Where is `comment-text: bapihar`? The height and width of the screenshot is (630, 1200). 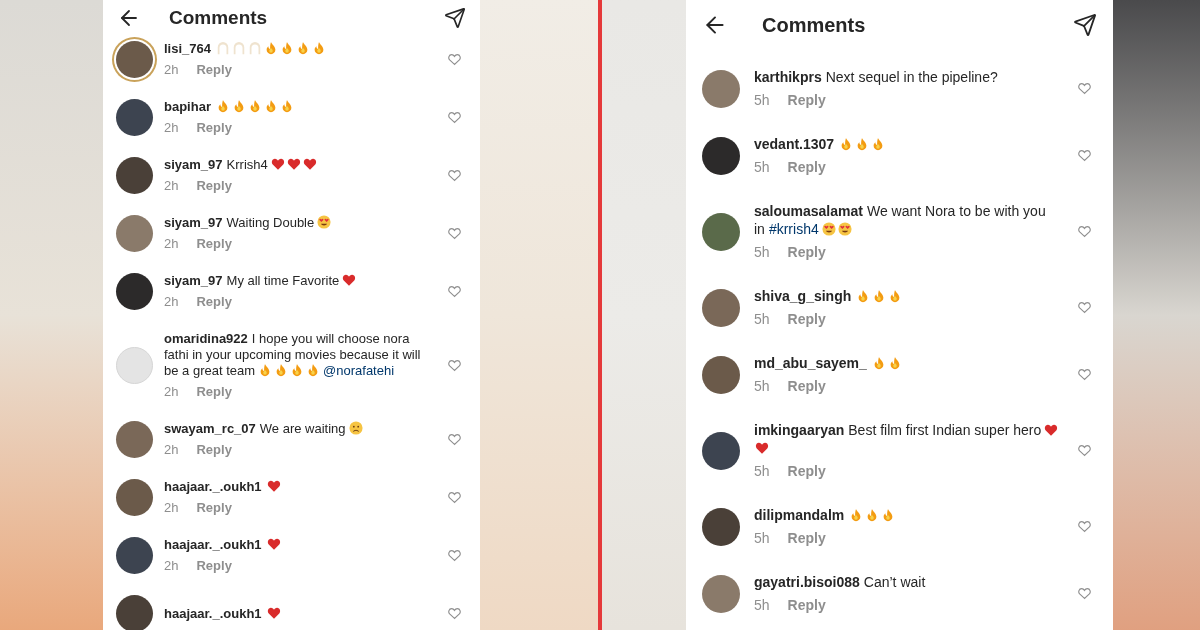 comment-text: bapihar is located at coordinates (300, 107).